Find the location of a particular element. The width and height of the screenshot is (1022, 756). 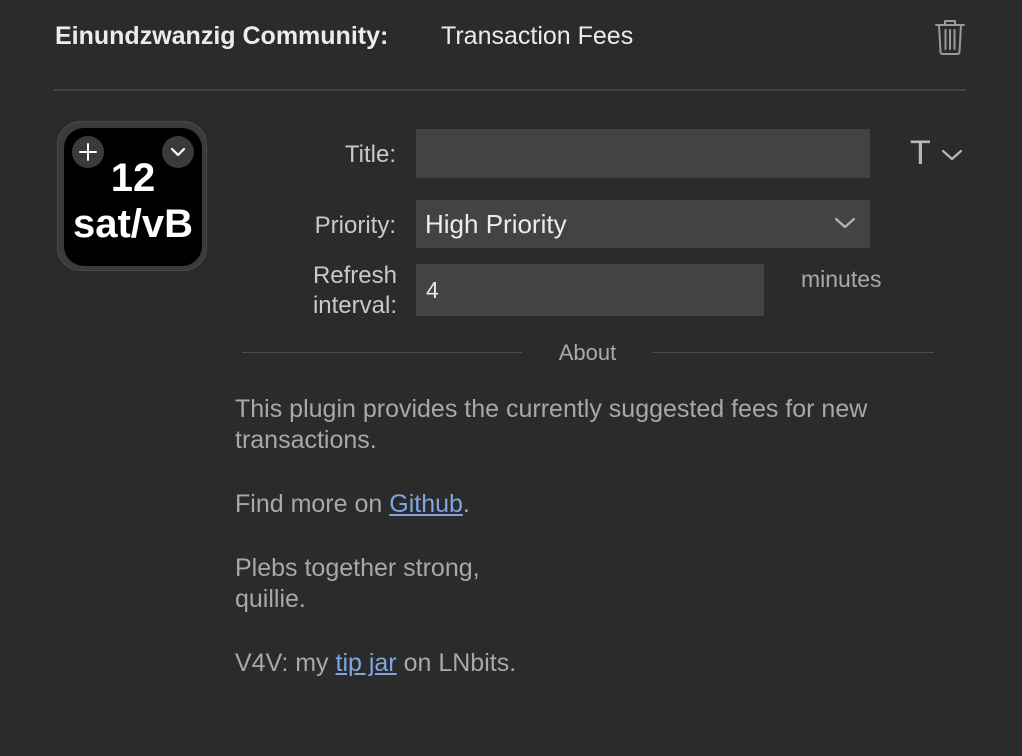

key-menu-button is located at coordinates (178, 152).